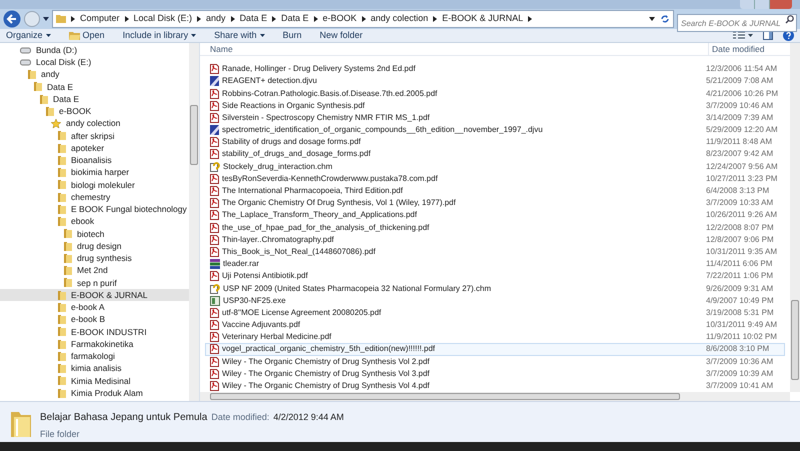  I want to click on file-row: Vaccine Adjuvants.pdf 10/31/2011 9:49 AM, so click(495, 325).